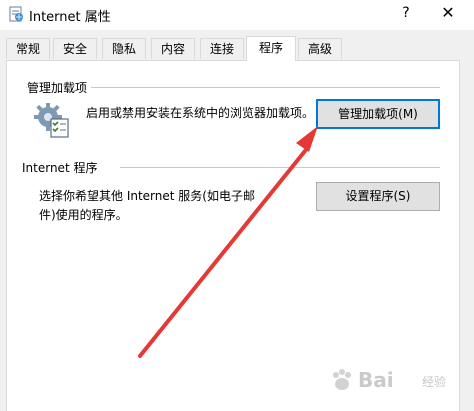  Describe the element at coordinates (173, 48) in the screenshot. I see `tab-content: 内容` at that location.